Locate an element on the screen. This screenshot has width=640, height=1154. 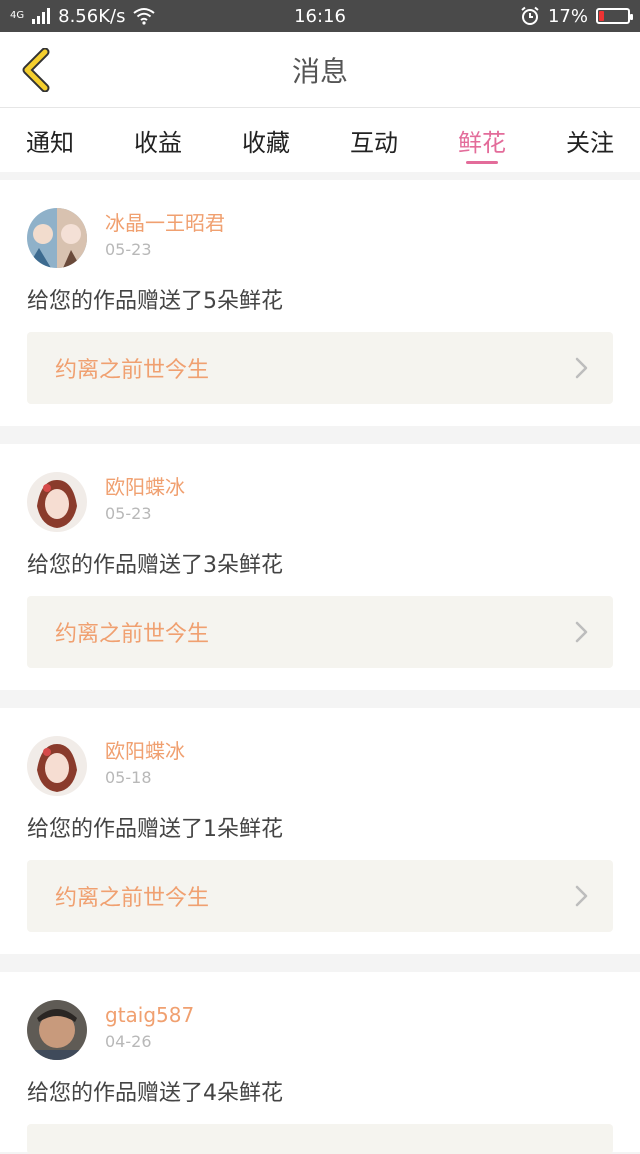
network-speed: 8.56K/s is located at coordinates (92, 16).